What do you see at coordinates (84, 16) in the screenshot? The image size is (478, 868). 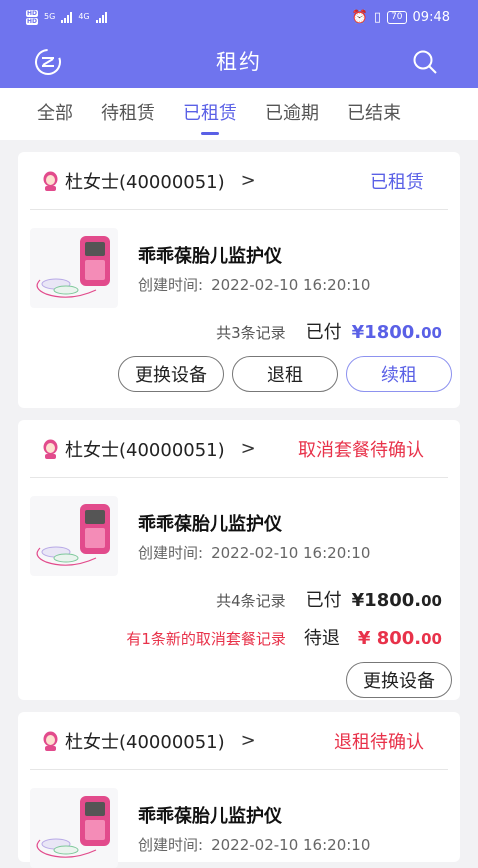 I see `network-4g-indicator: 4G` at bounding box center [84, 16].